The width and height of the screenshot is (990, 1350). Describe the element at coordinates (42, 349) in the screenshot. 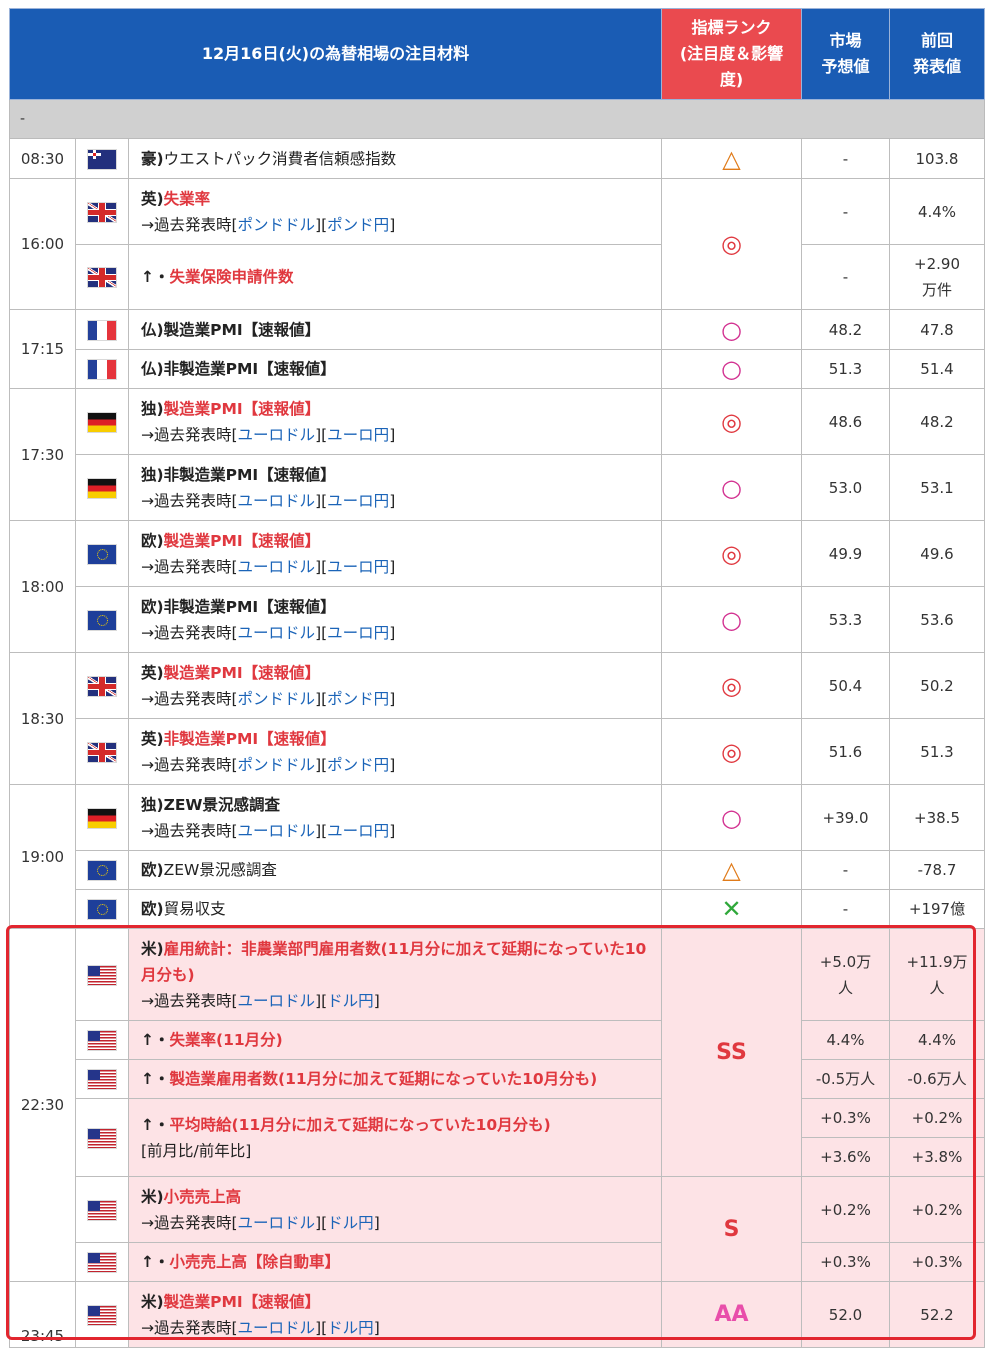

I see `time-cell: 17:15` at that location.